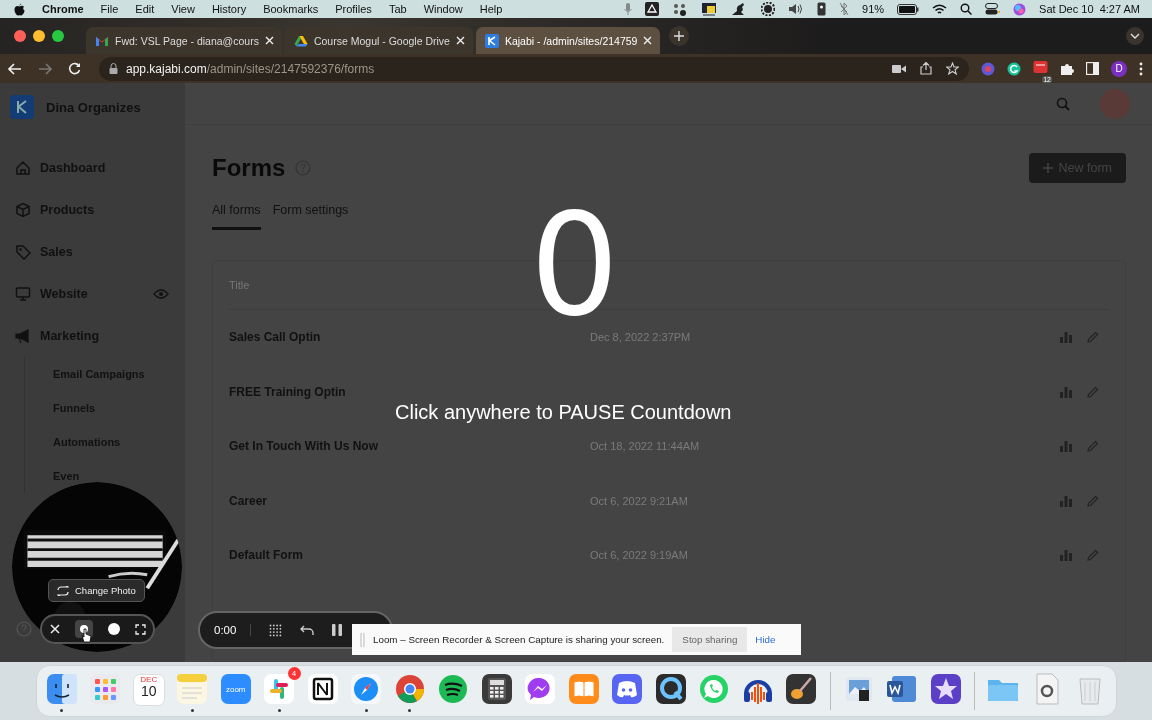 The image size is (1152, 720). What do you see at coordinates (1141, 68) in the screenshot?
I see `more-menu-icon` at bounding box center [1141, 68].